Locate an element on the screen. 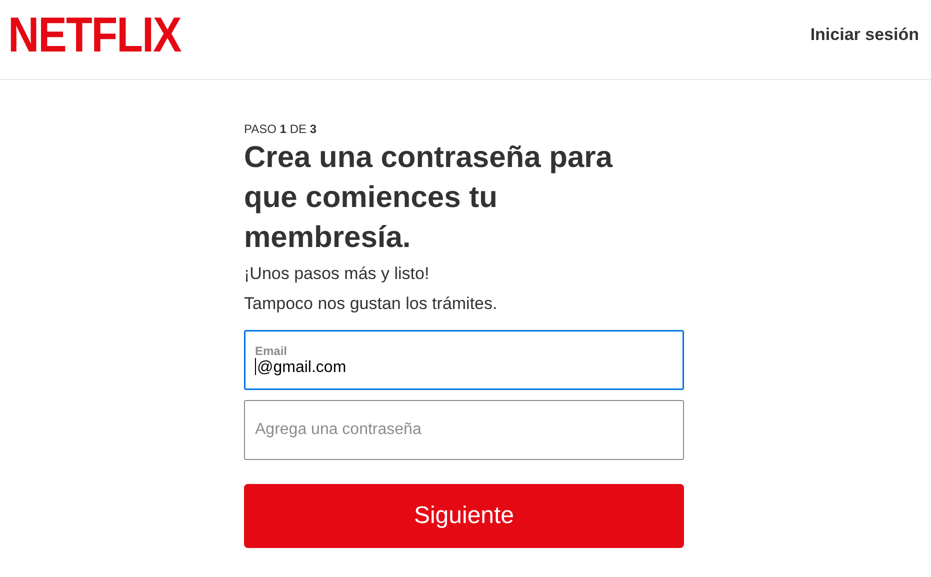 The width and height of the screenshot is (931, 577). subtitle: ¡Unos pasos más y listo! is located at coordinates (337, 274).